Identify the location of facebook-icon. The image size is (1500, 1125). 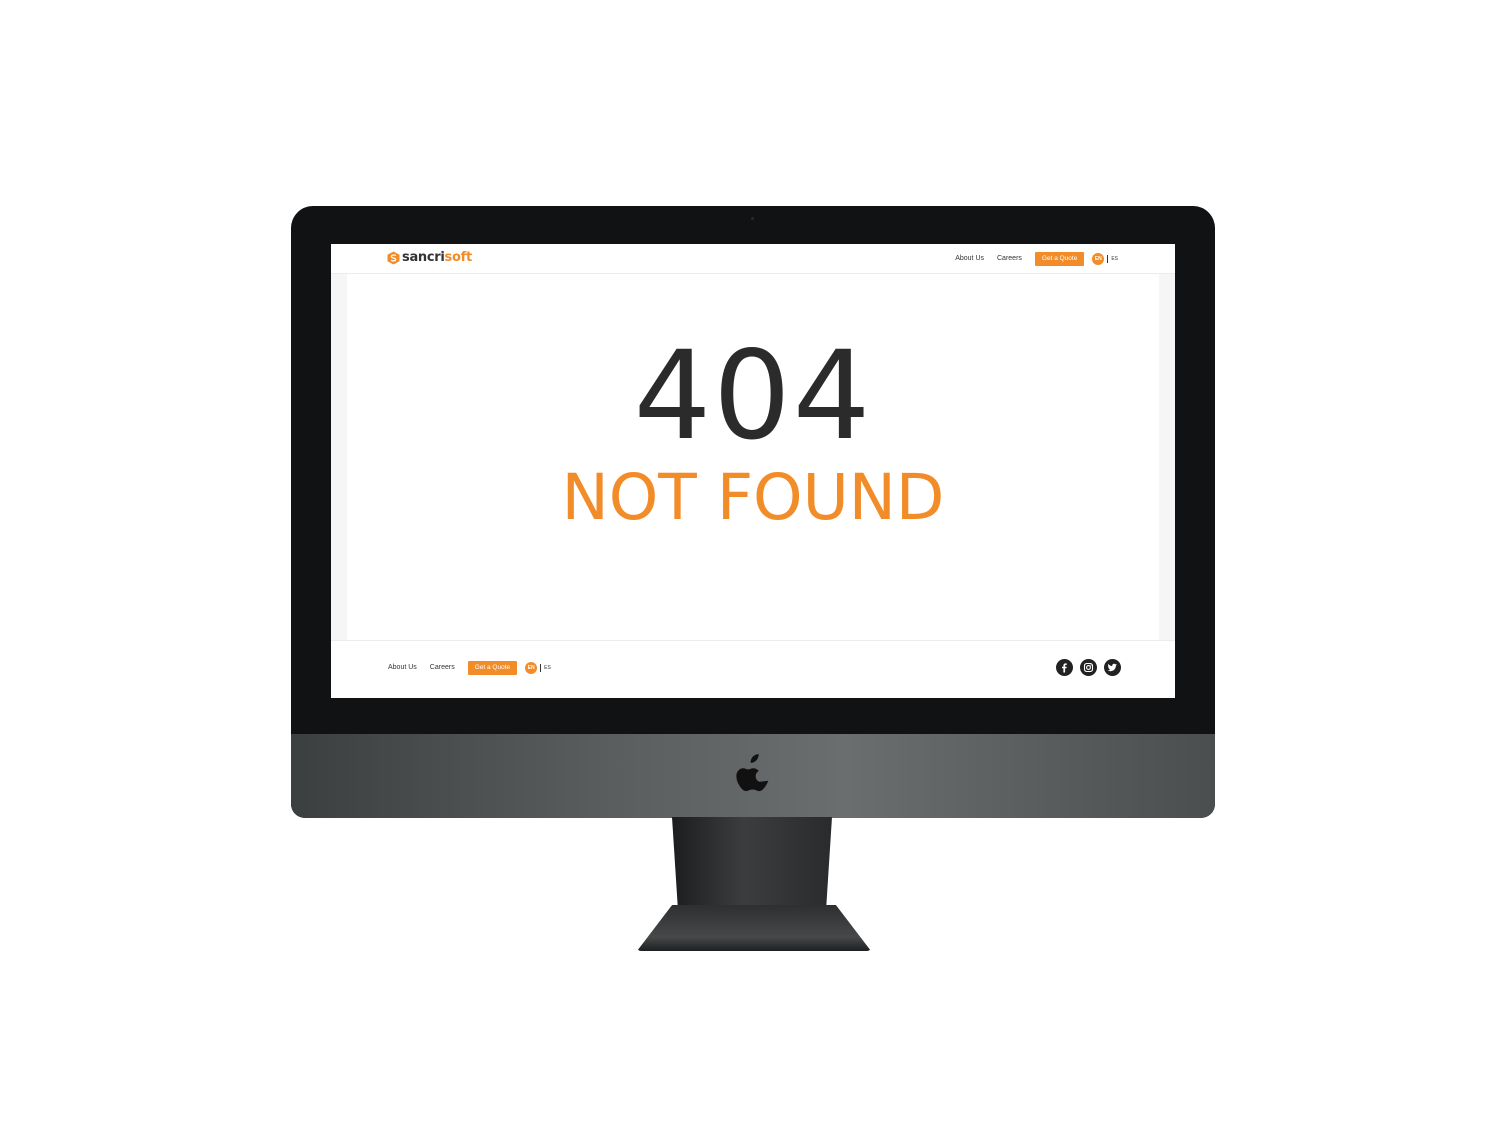
(1064, 667).